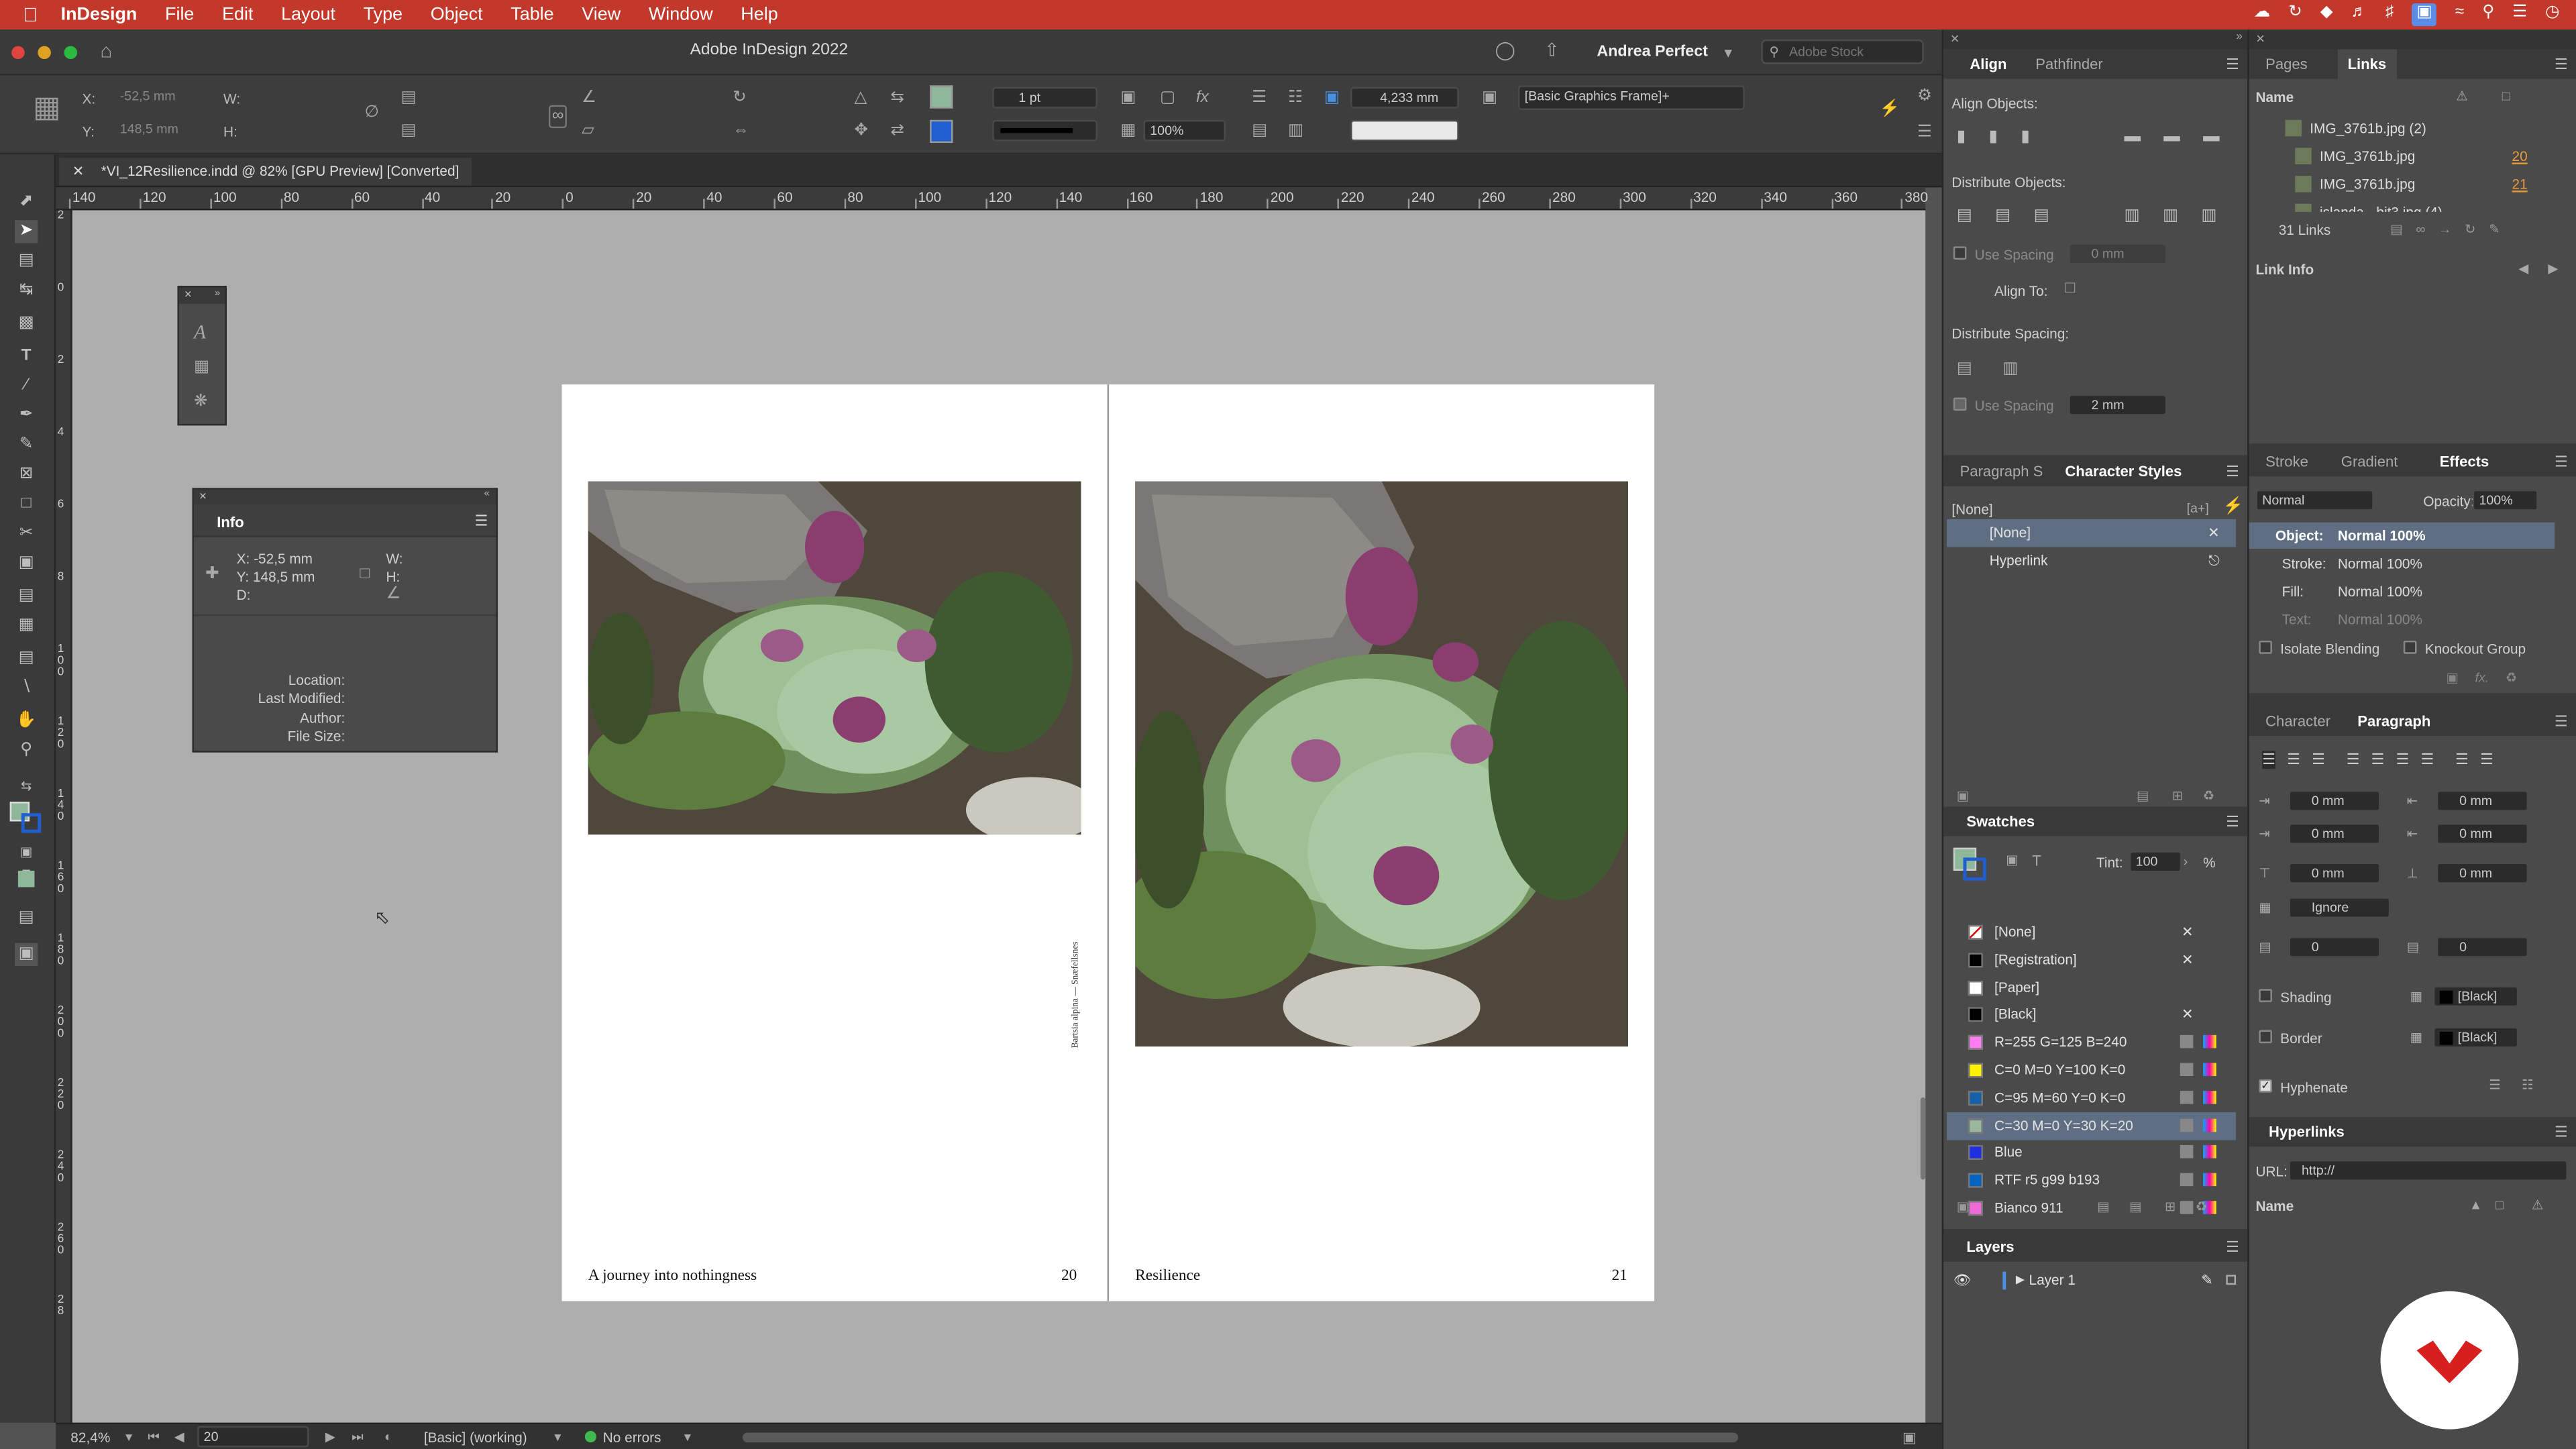  Describe the element at coordinates (2170, 1206) in the screenshot. I see `new-swatch-icon: ⊞` at that location.